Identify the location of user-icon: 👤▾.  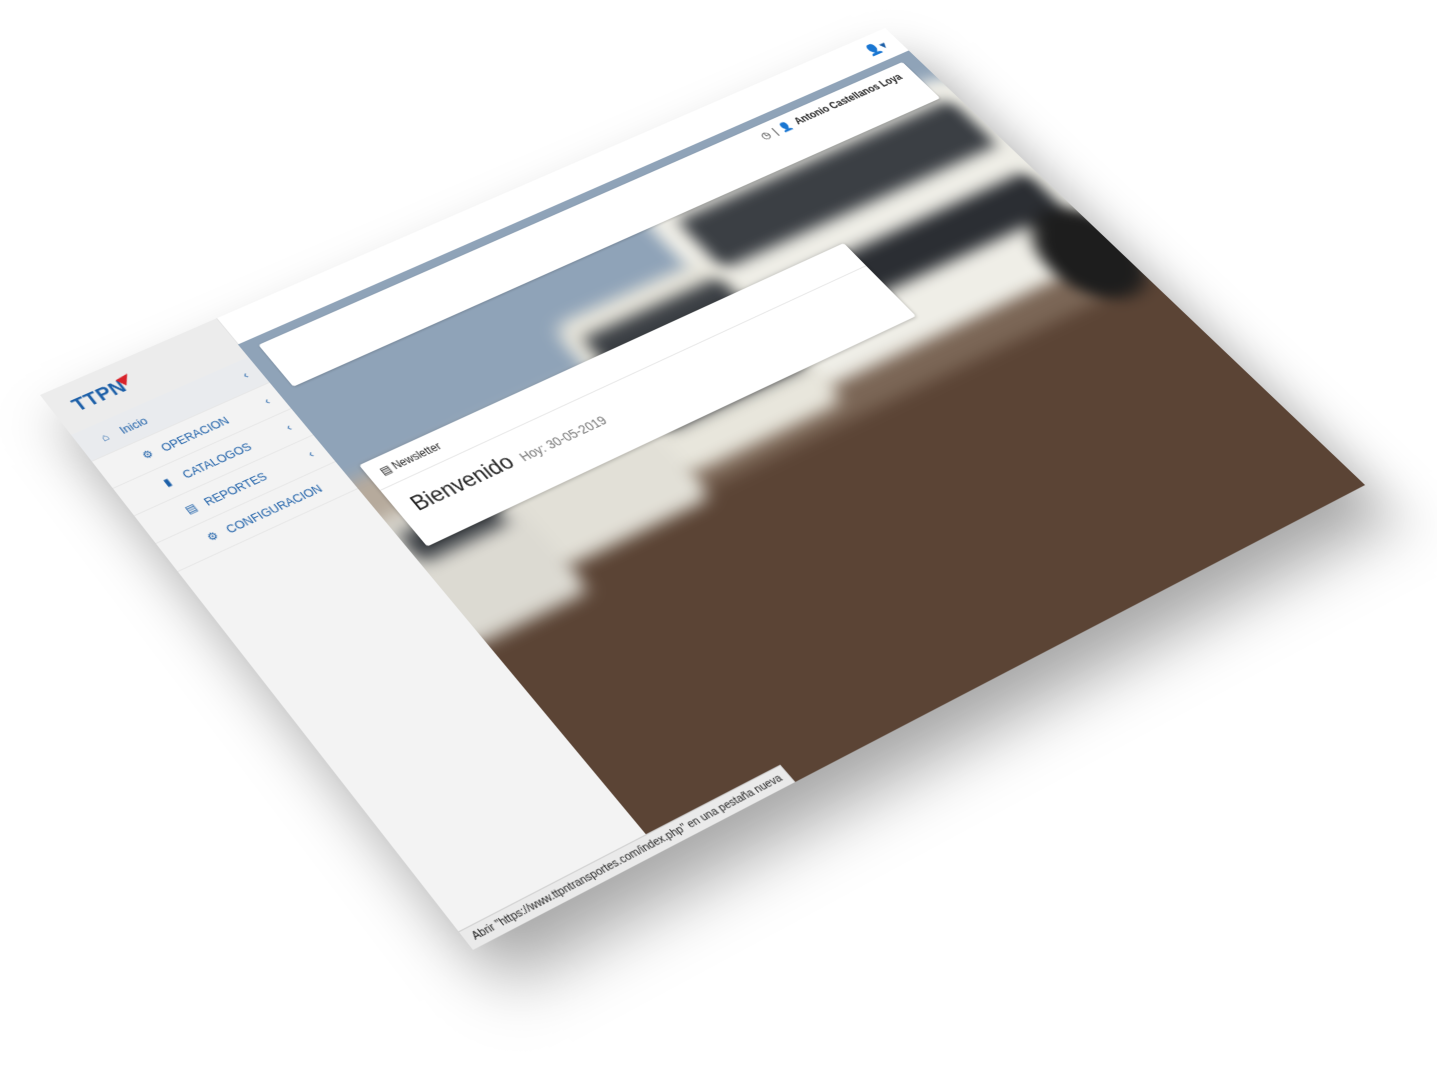
(876, 48).